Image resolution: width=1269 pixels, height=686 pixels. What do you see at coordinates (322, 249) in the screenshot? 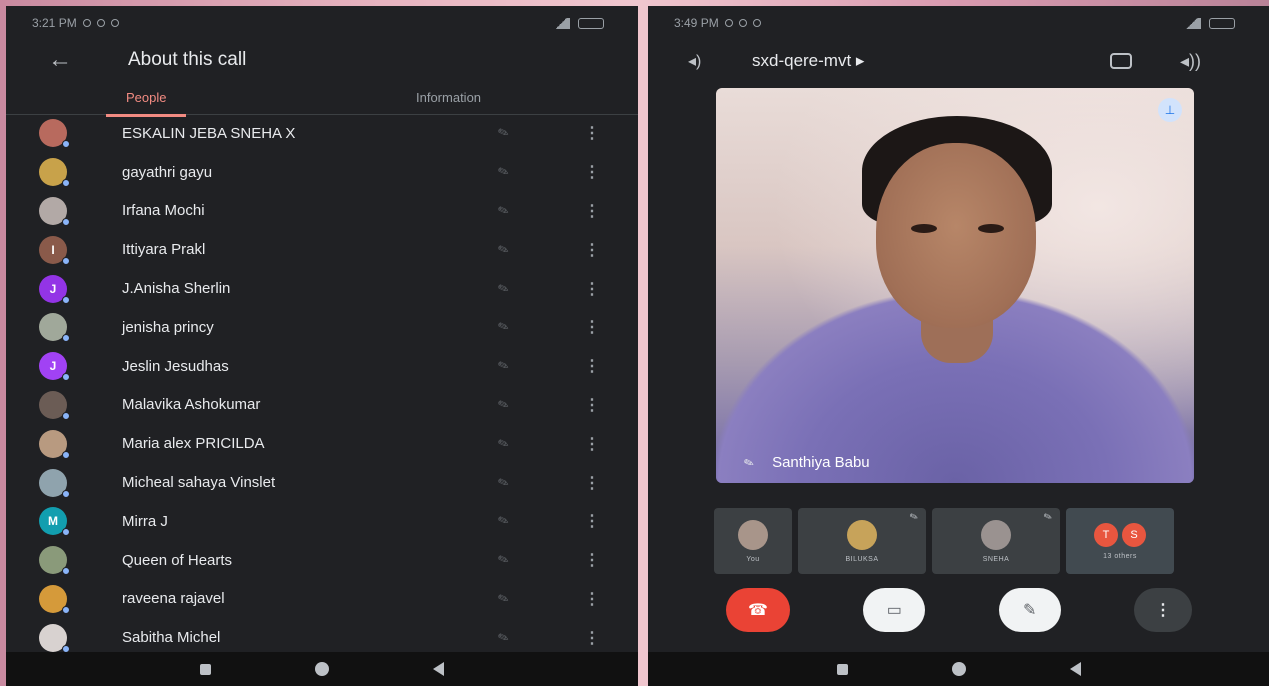
I see `participant-row: I Ittiyara Prakl ✎ ⋮` at bounding box center [322, 249].